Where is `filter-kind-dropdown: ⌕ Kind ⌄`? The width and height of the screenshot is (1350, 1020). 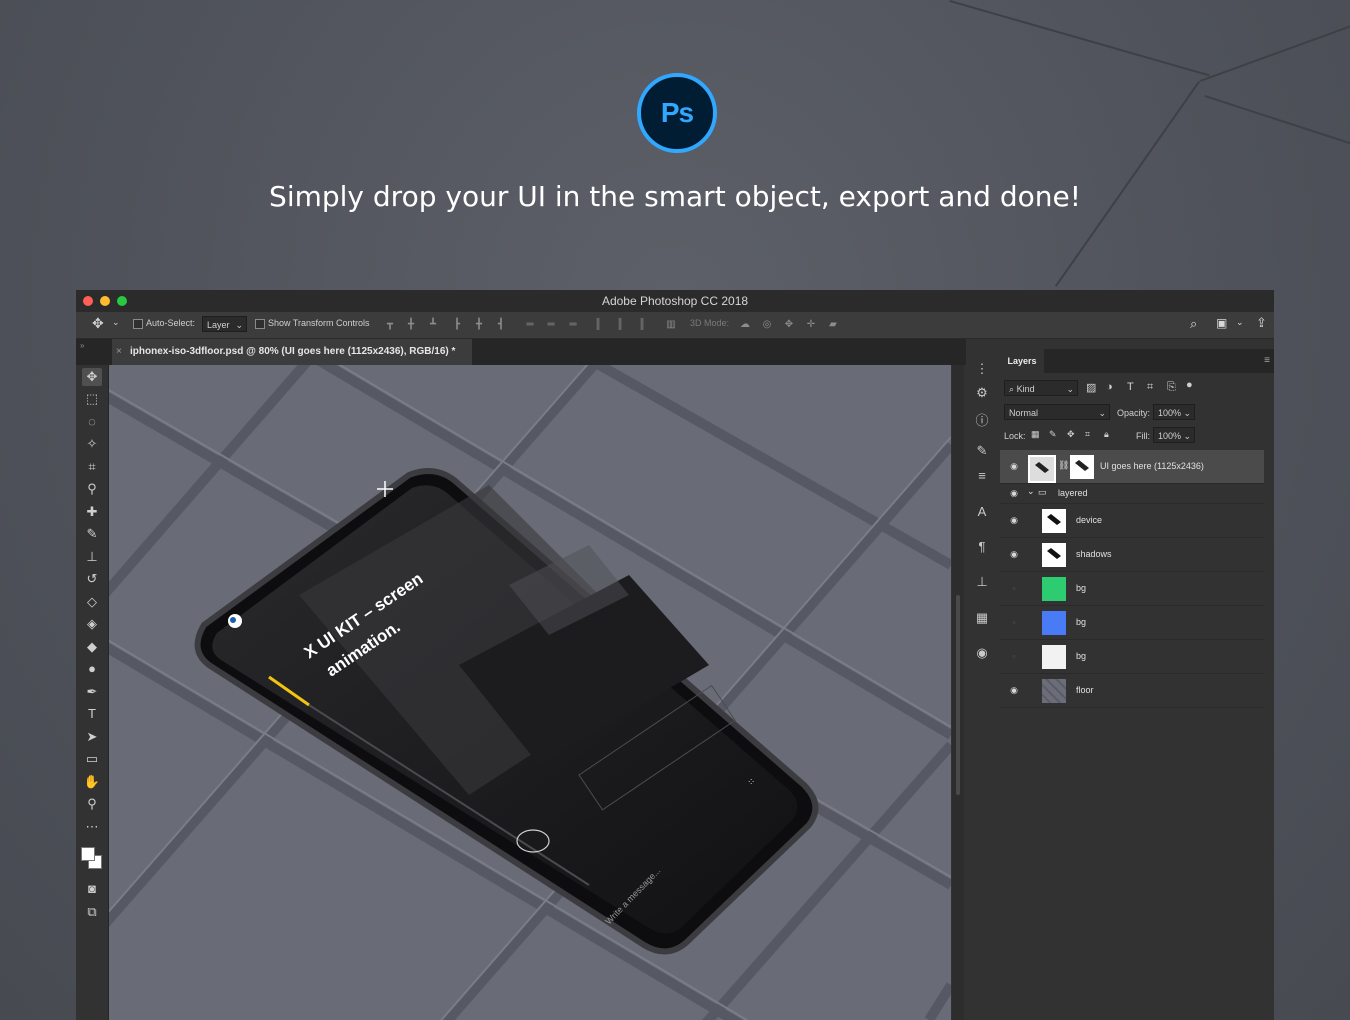 filter-kind-dropdown: ⌕ Kind ⌄ is located at coordinates (1041, 388).